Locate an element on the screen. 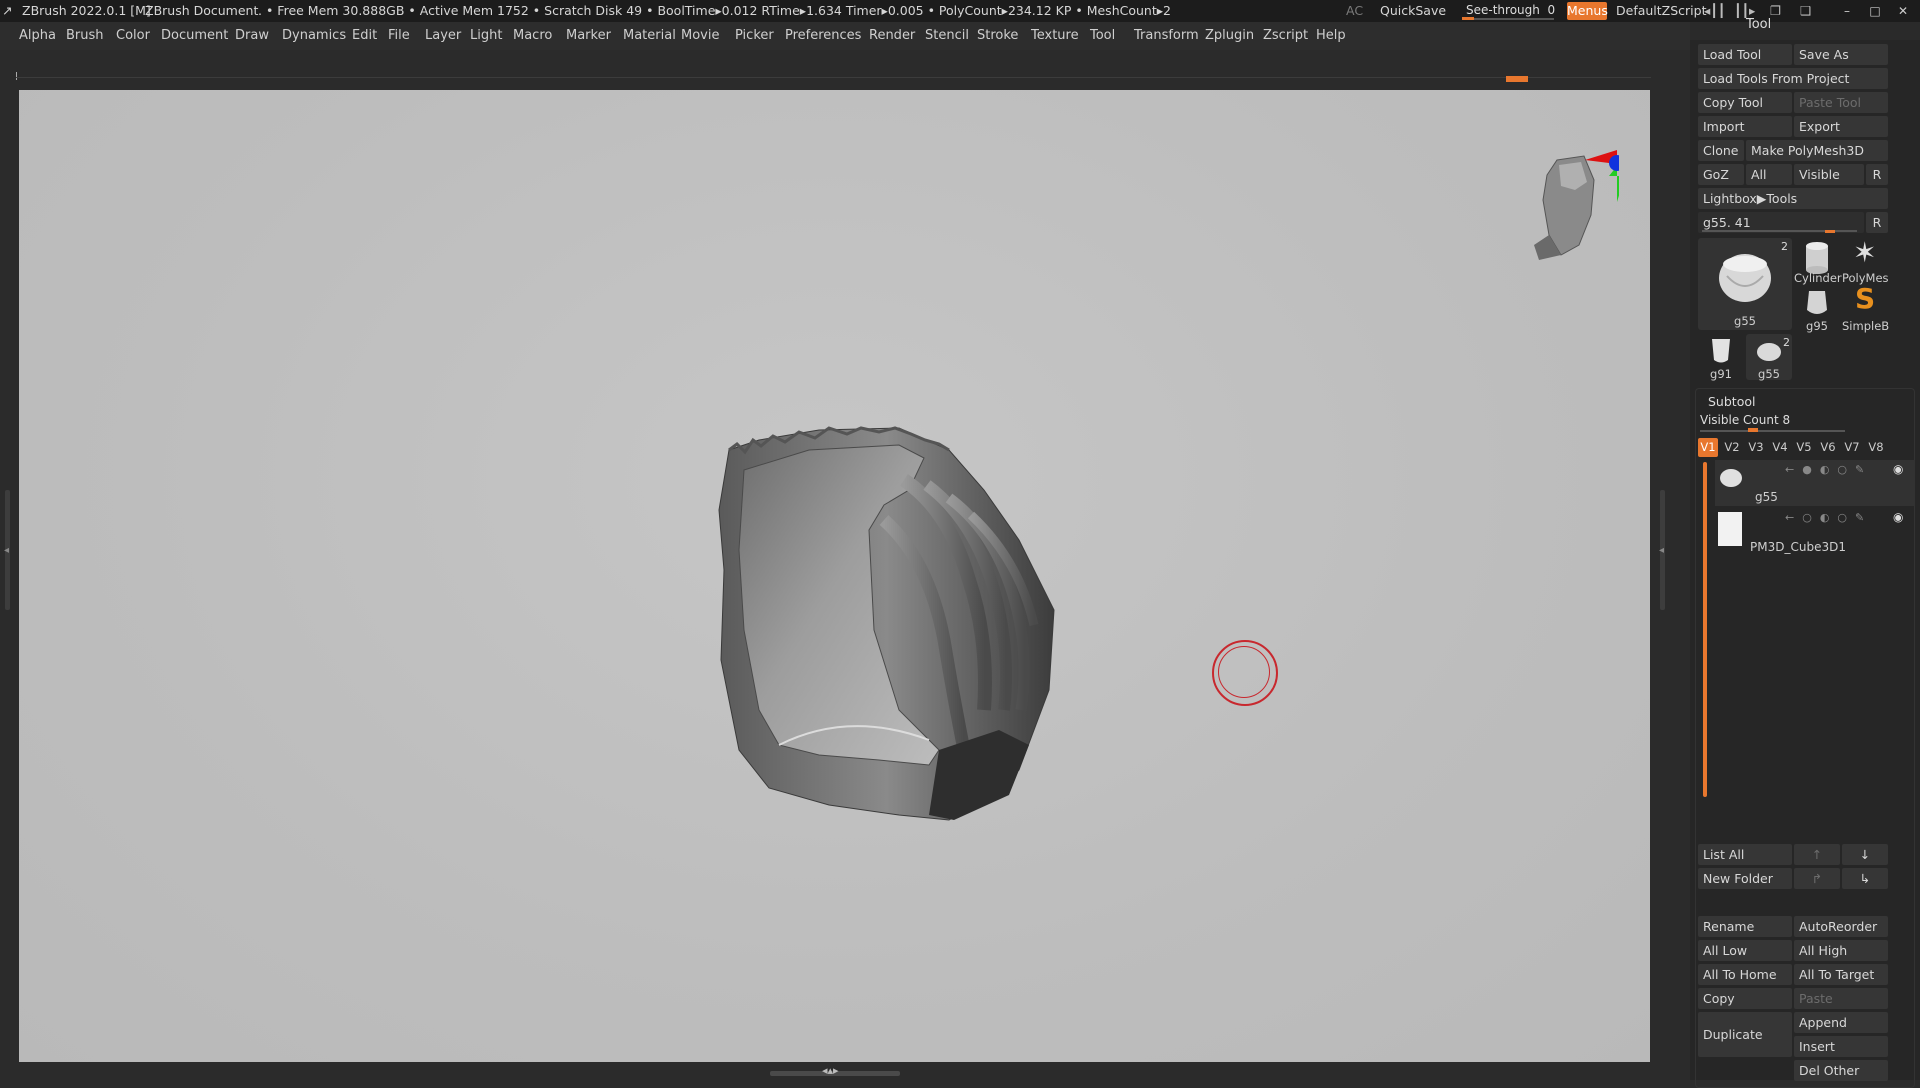  tool-thumb-polymesh: ✶ PolyMes is located at coordinates (1865, 260).